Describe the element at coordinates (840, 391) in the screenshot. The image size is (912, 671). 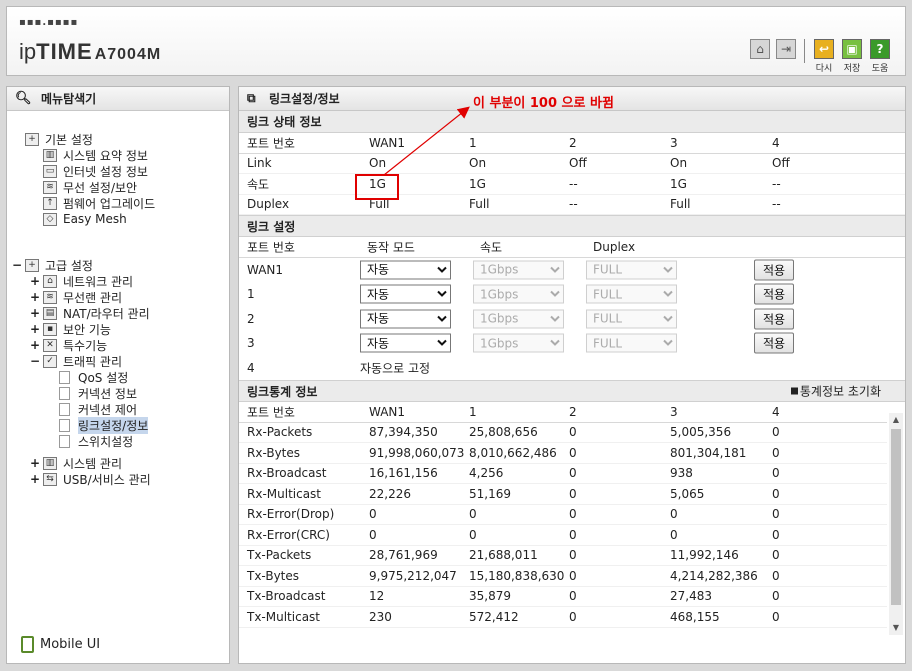
I see `reset-stats-label: 통계정보 초기화` at that location.